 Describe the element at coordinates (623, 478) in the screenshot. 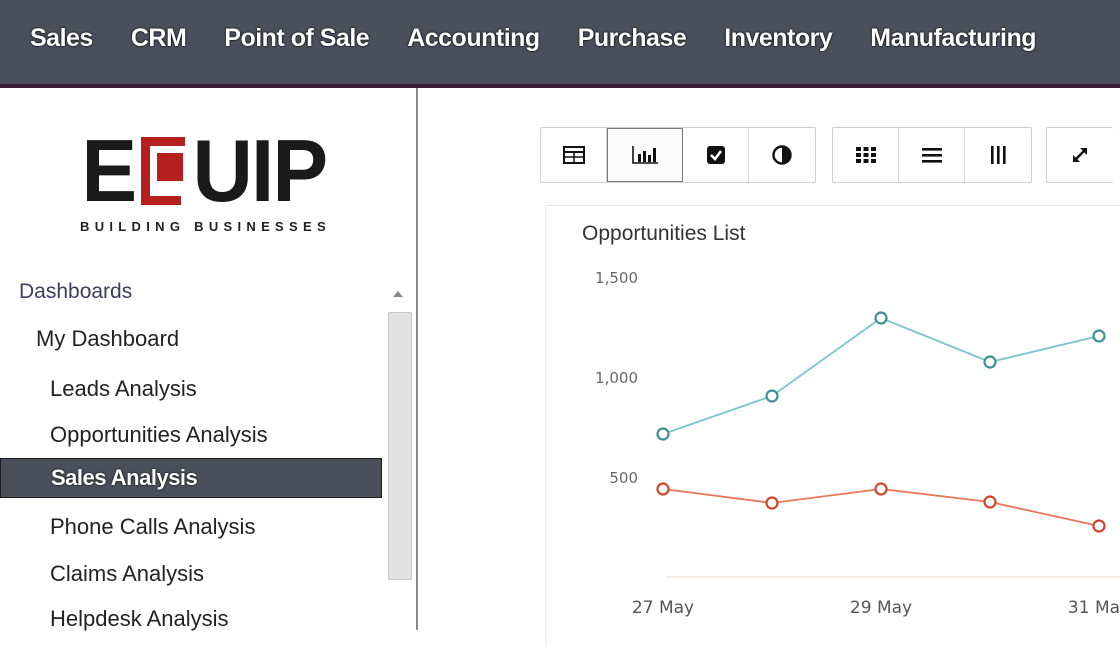

I see `y-tick-label: 500` at that location.